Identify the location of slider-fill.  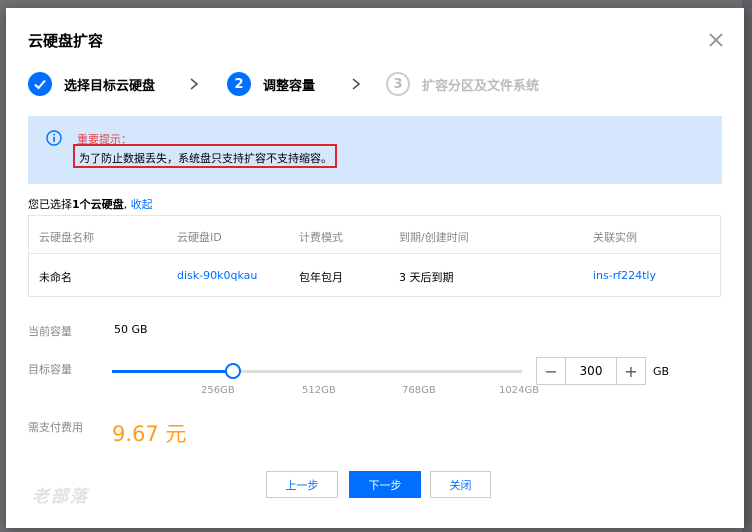
(172, 371).